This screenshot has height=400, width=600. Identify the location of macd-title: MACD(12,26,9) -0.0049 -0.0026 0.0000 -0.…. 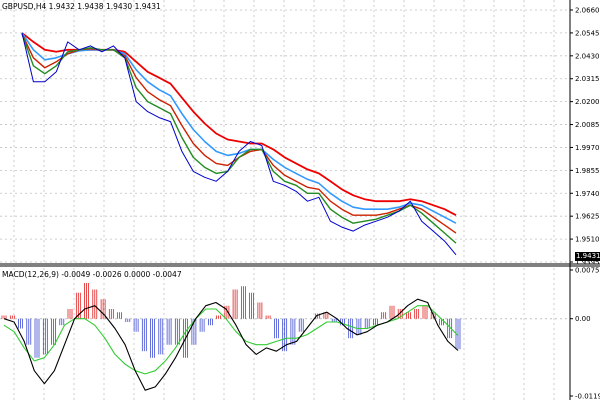
(92, 274).